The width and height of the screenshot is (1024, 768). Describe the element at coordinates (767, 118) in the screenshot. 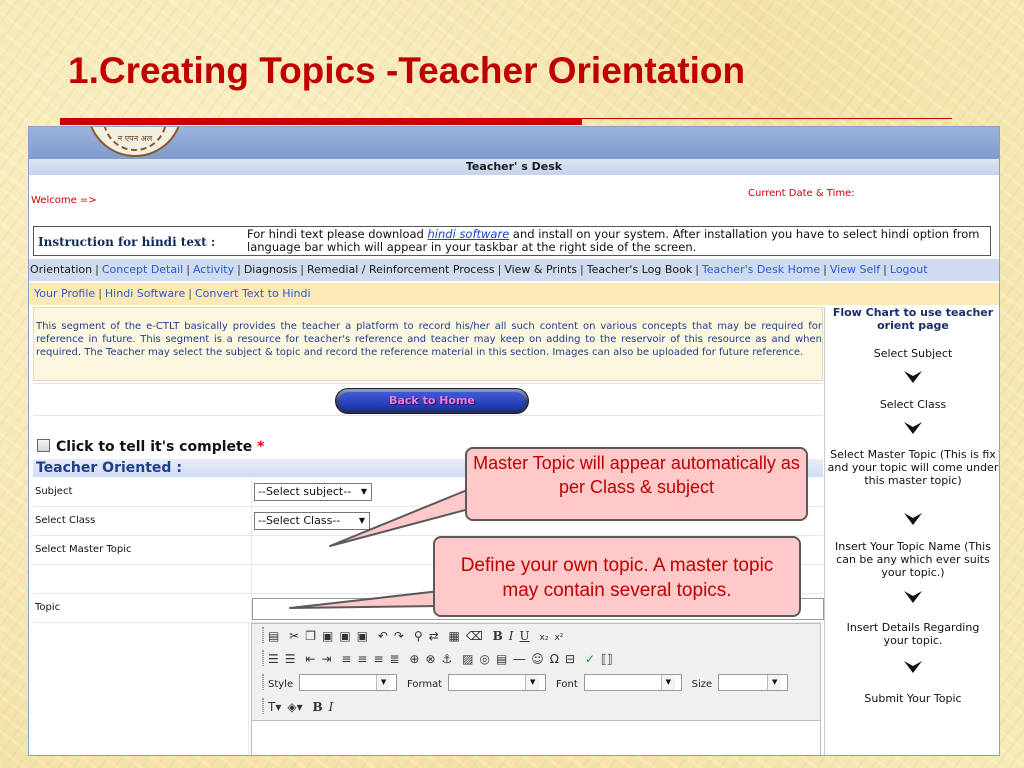

I see `title-thin-rule` at that location.